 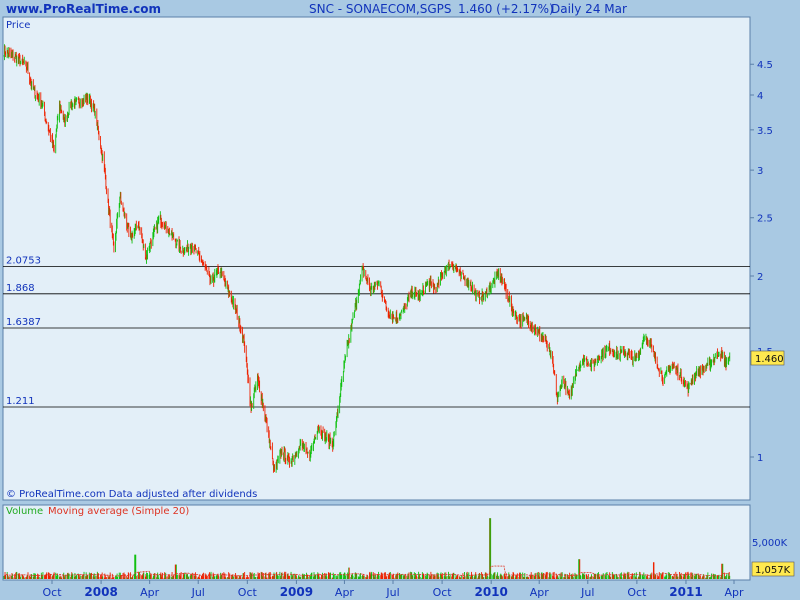 What do you see at coordinates (100, 592) in the screenshot?
I see `x-tick-label: 2008` at bounding box center [100, 592].